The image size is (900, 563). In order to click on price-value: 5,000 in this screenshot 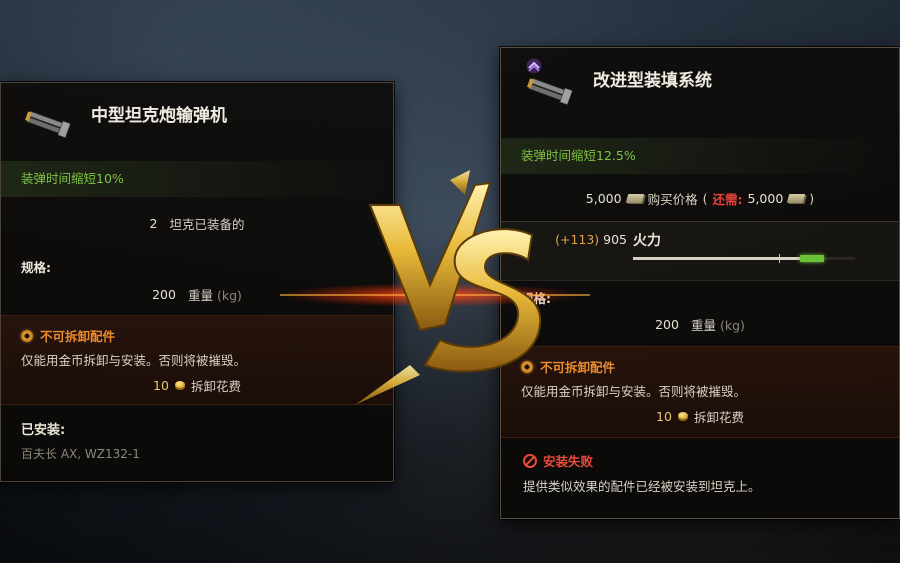, I will do `click(603, 198)`.